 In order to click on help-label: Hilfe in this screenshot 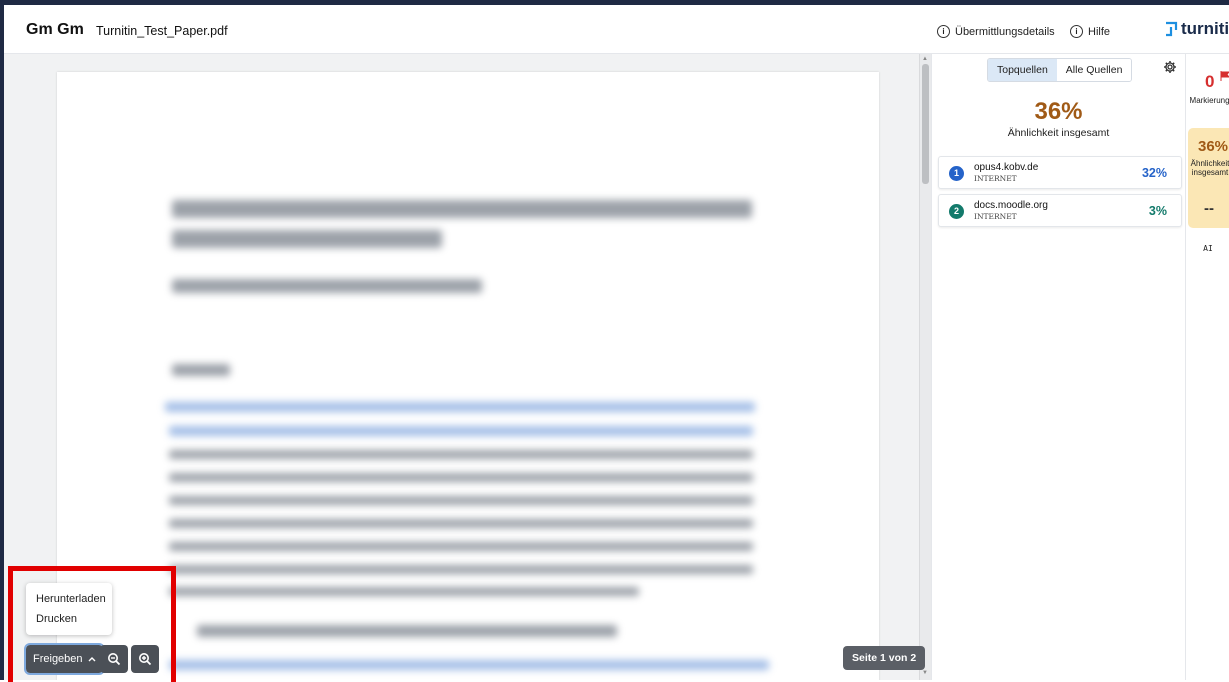, I will do `click(1099, 31)`.